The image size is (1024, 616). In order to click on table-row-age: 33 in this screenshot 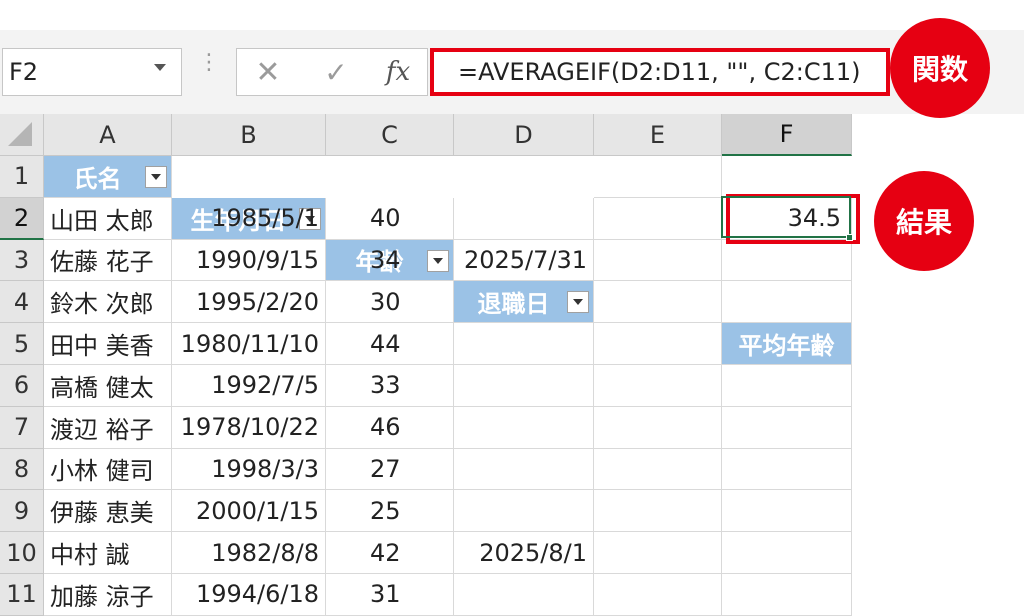, I will do `click(390, 386)`.